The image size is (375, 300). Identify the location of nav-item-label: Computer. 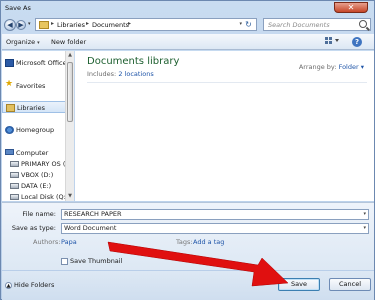
(32, 153).